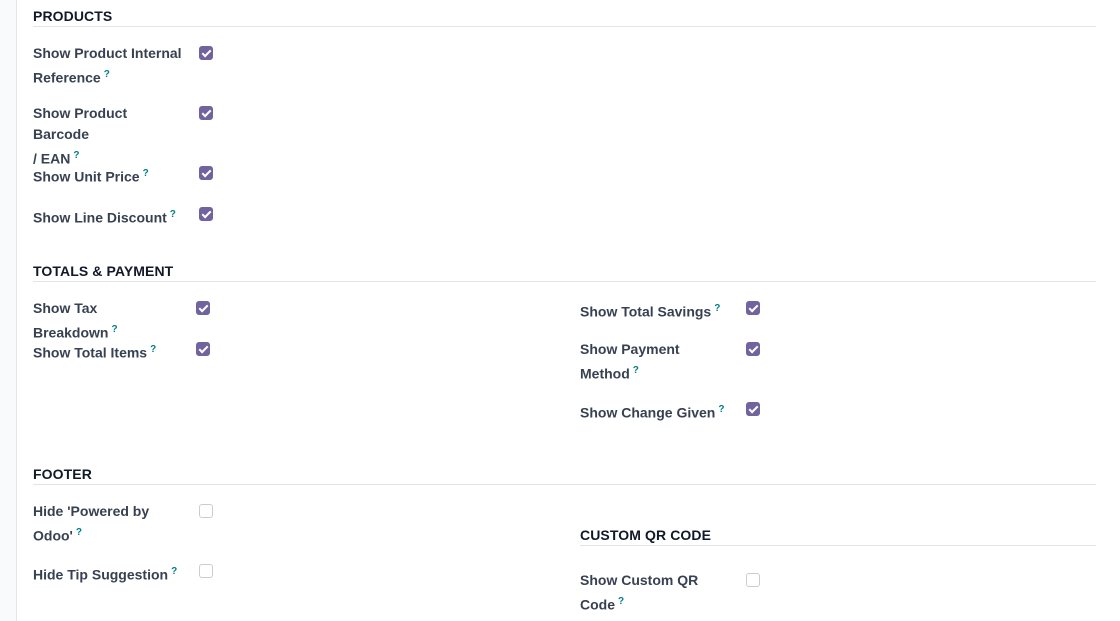  What do you see at coordinates (107, 65) in the screenshot?
I see `setting-label-product-internal-reference: Show Product Internal Reference?` at bounding box center [107, 65].